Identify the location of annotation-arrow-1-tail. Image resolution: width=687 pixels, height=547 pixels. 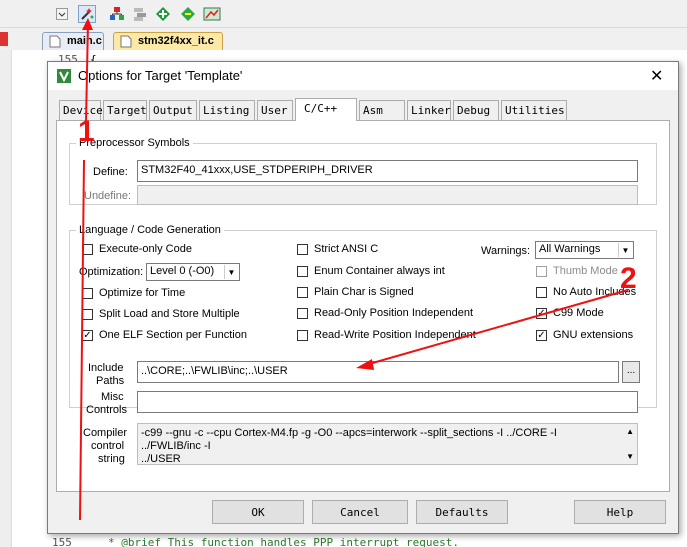
(82, 340).